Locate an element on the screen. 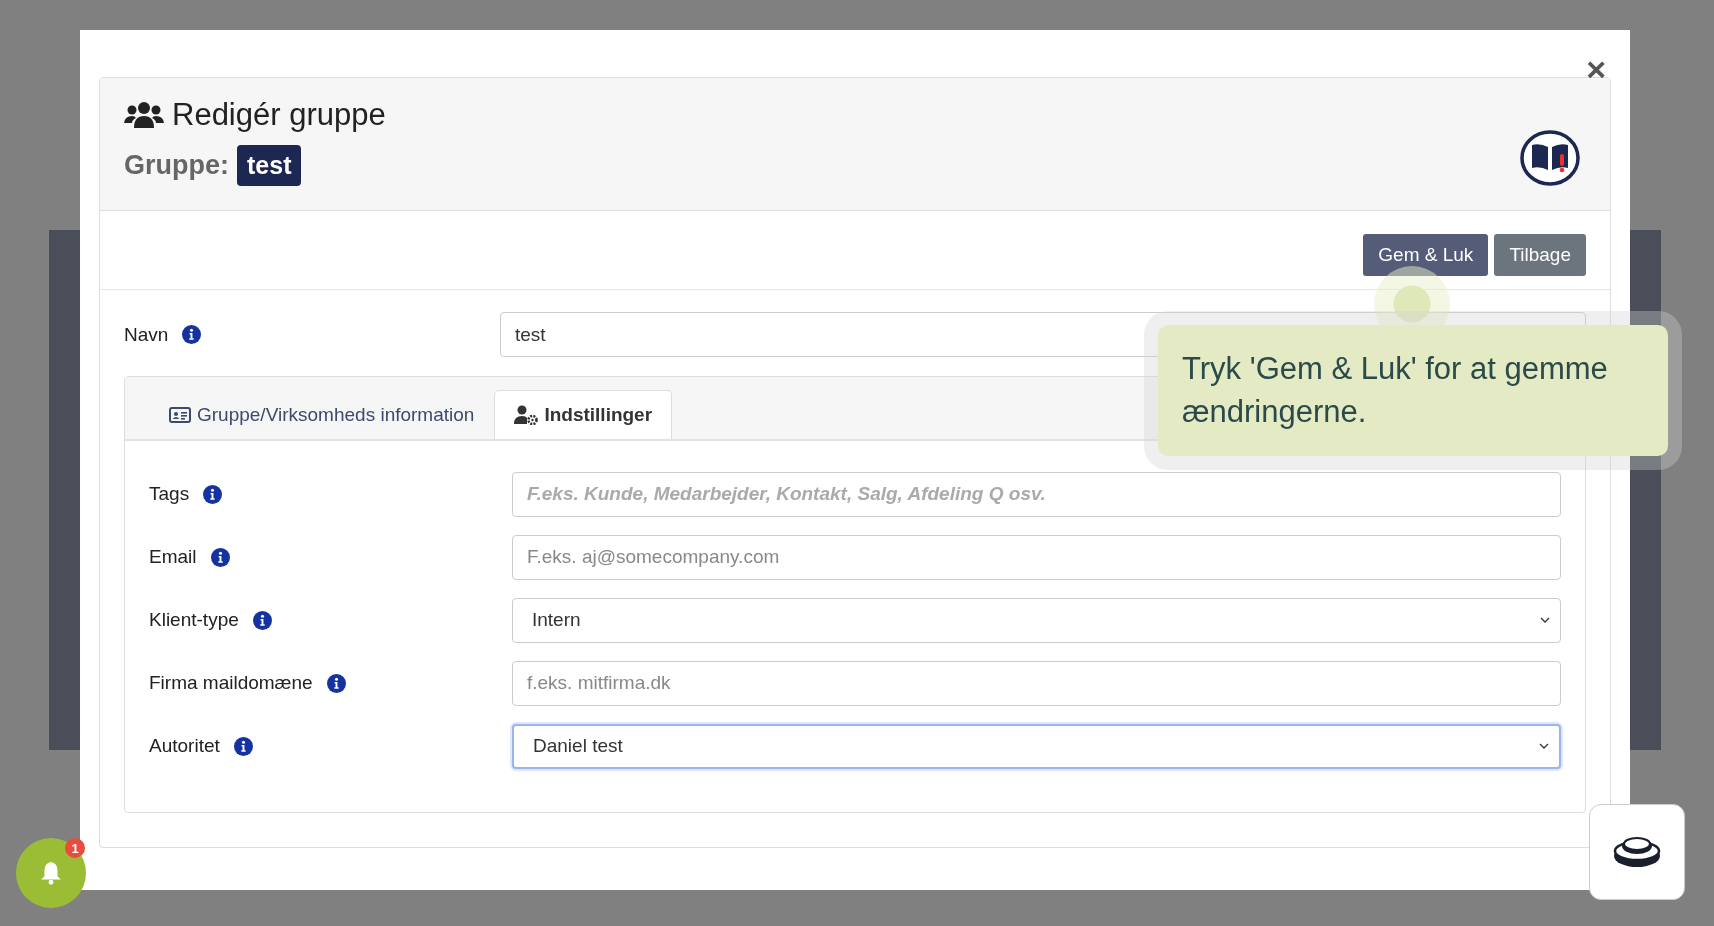 Image resolution: width=1714 pixels, height=926 pixels. back-button: Tilbage is located at coordinates (1540, 255).